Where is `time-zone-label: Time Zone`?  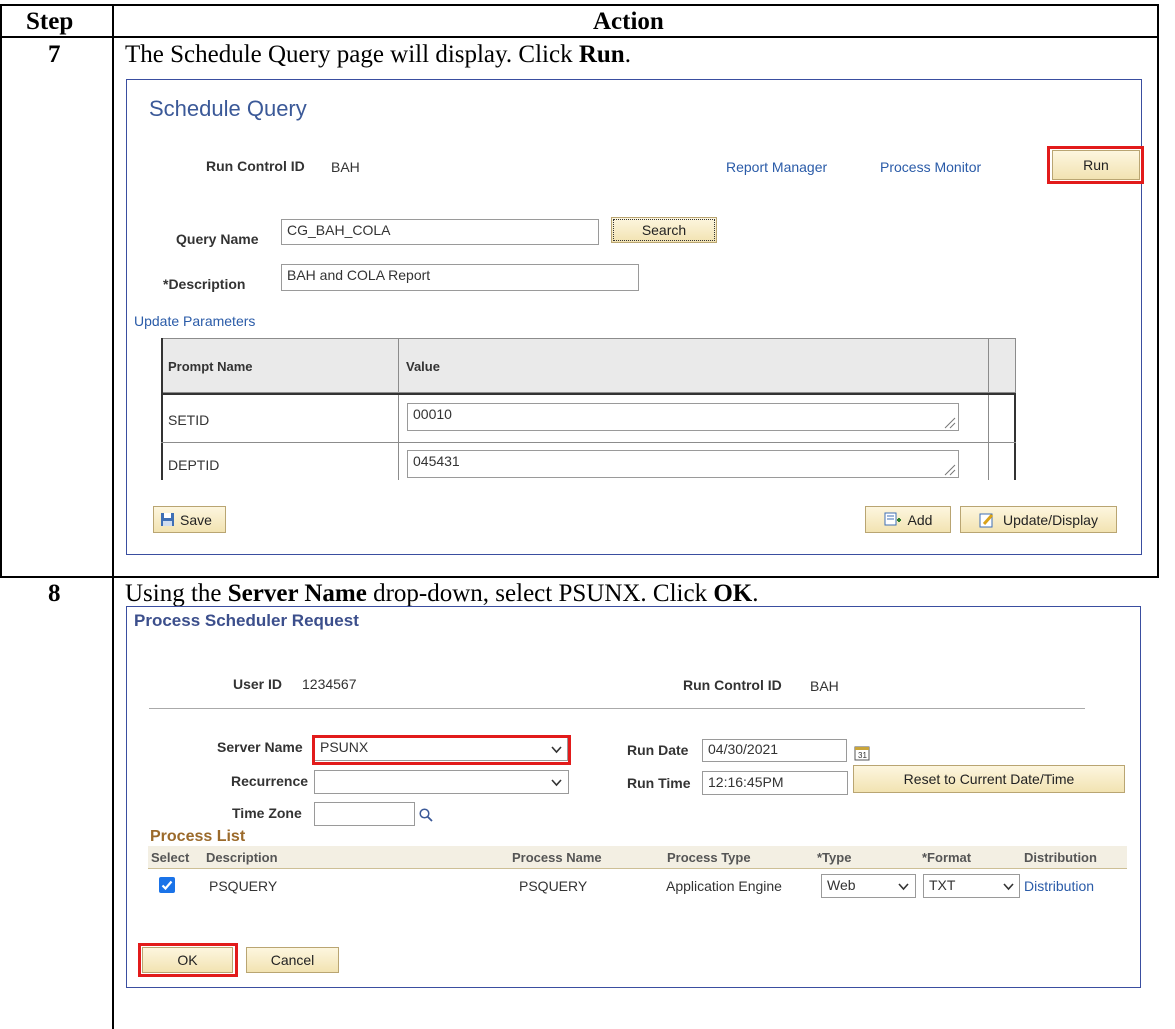 time-zone-label: Time Zone is located at coordinates (267, 813).